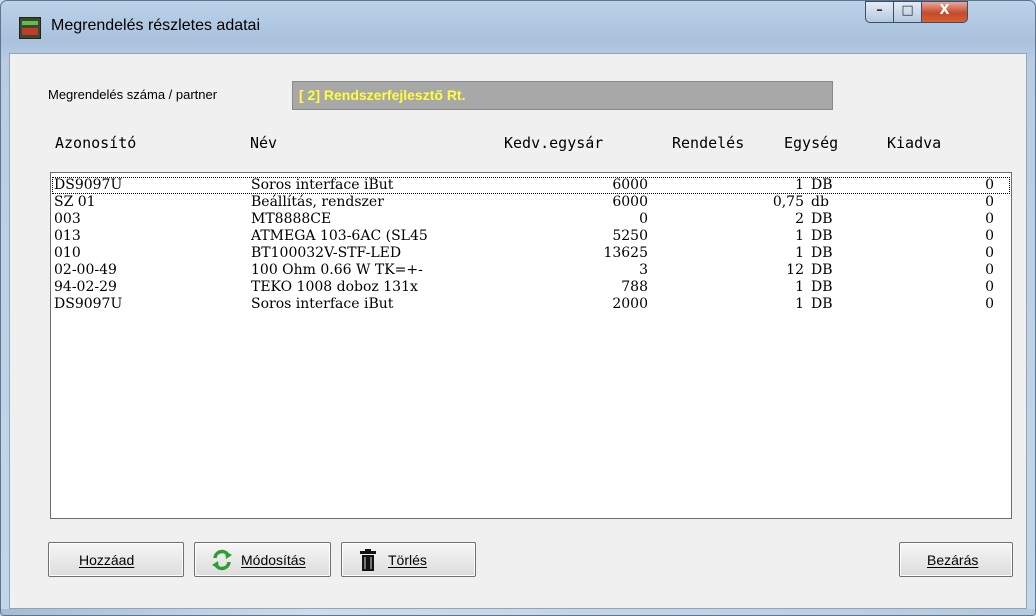 This screenshot has height=616, width=1036. What do you see at coordinates (531, 236) in the screenshot?
I see `list-item: 013 ATMEGA 103-6AC (SL45 5250 1 DB 0` at bounding box center [531, 236].